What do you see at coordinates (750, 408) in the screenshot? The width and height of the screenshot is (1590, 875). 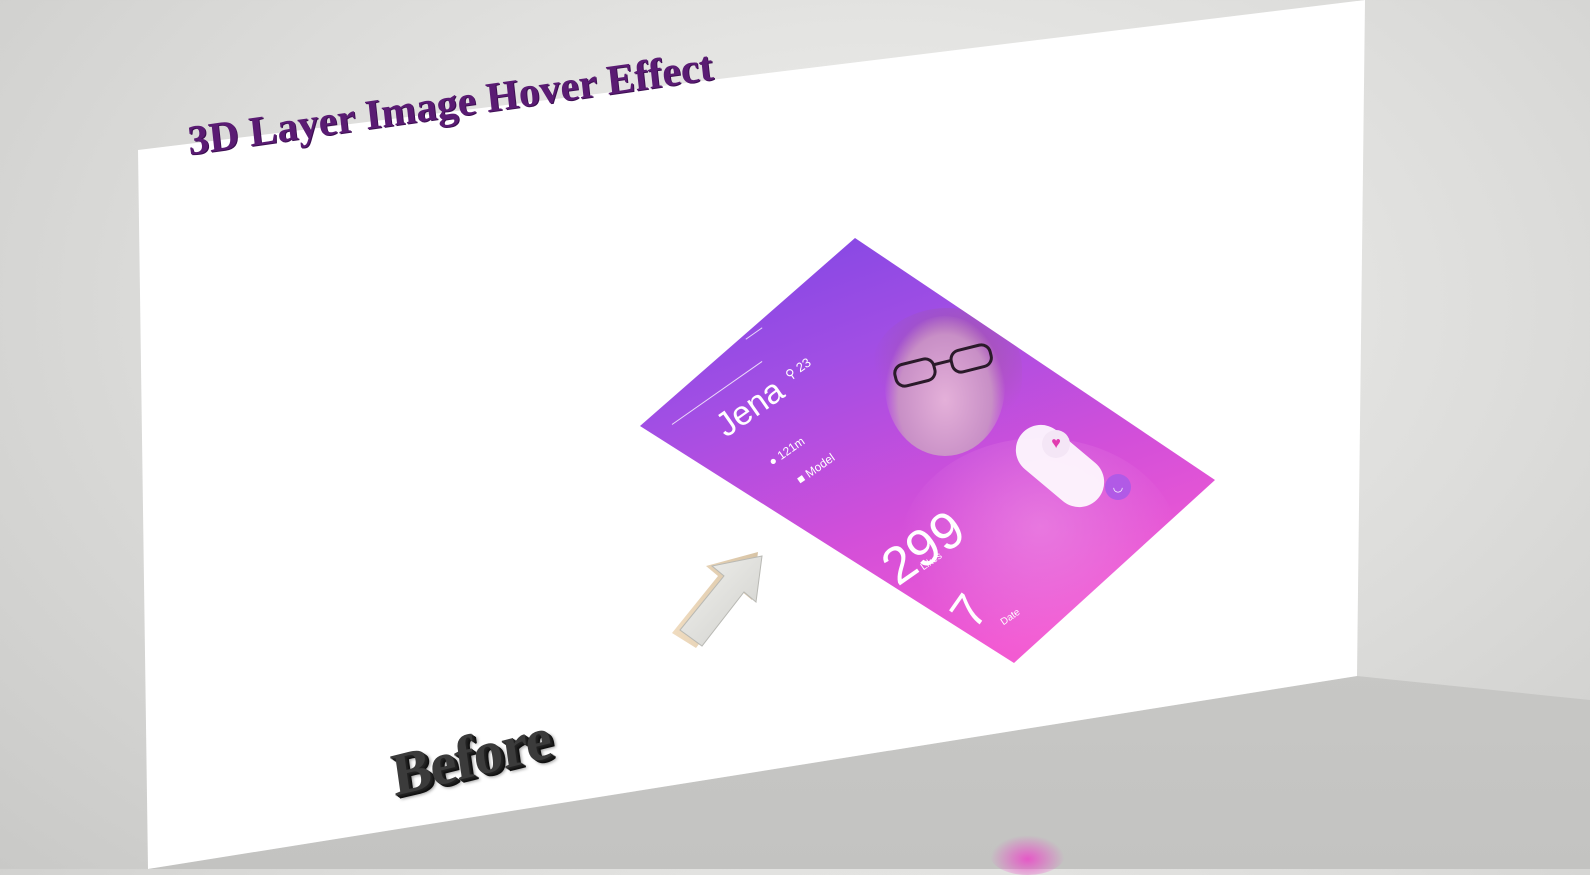 I see `profile-name: Jena` at bounding box center [750, 408].